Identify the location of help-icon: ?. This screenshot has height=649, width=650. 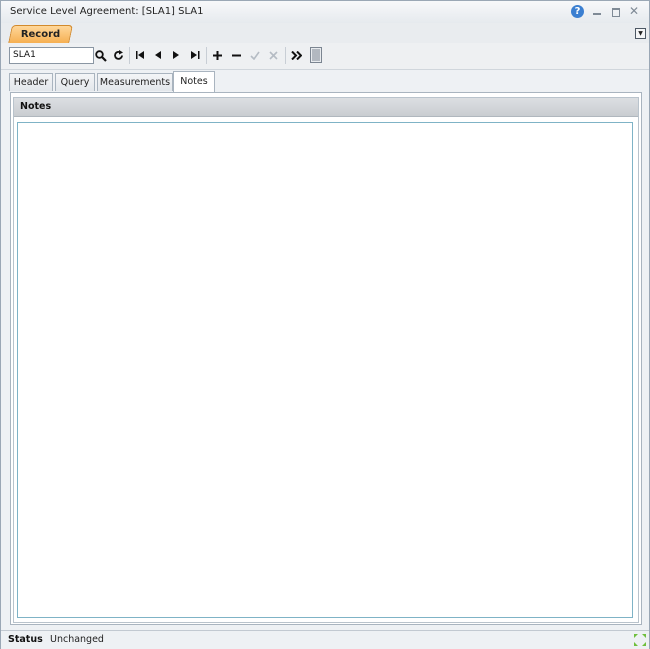
(577, 11).